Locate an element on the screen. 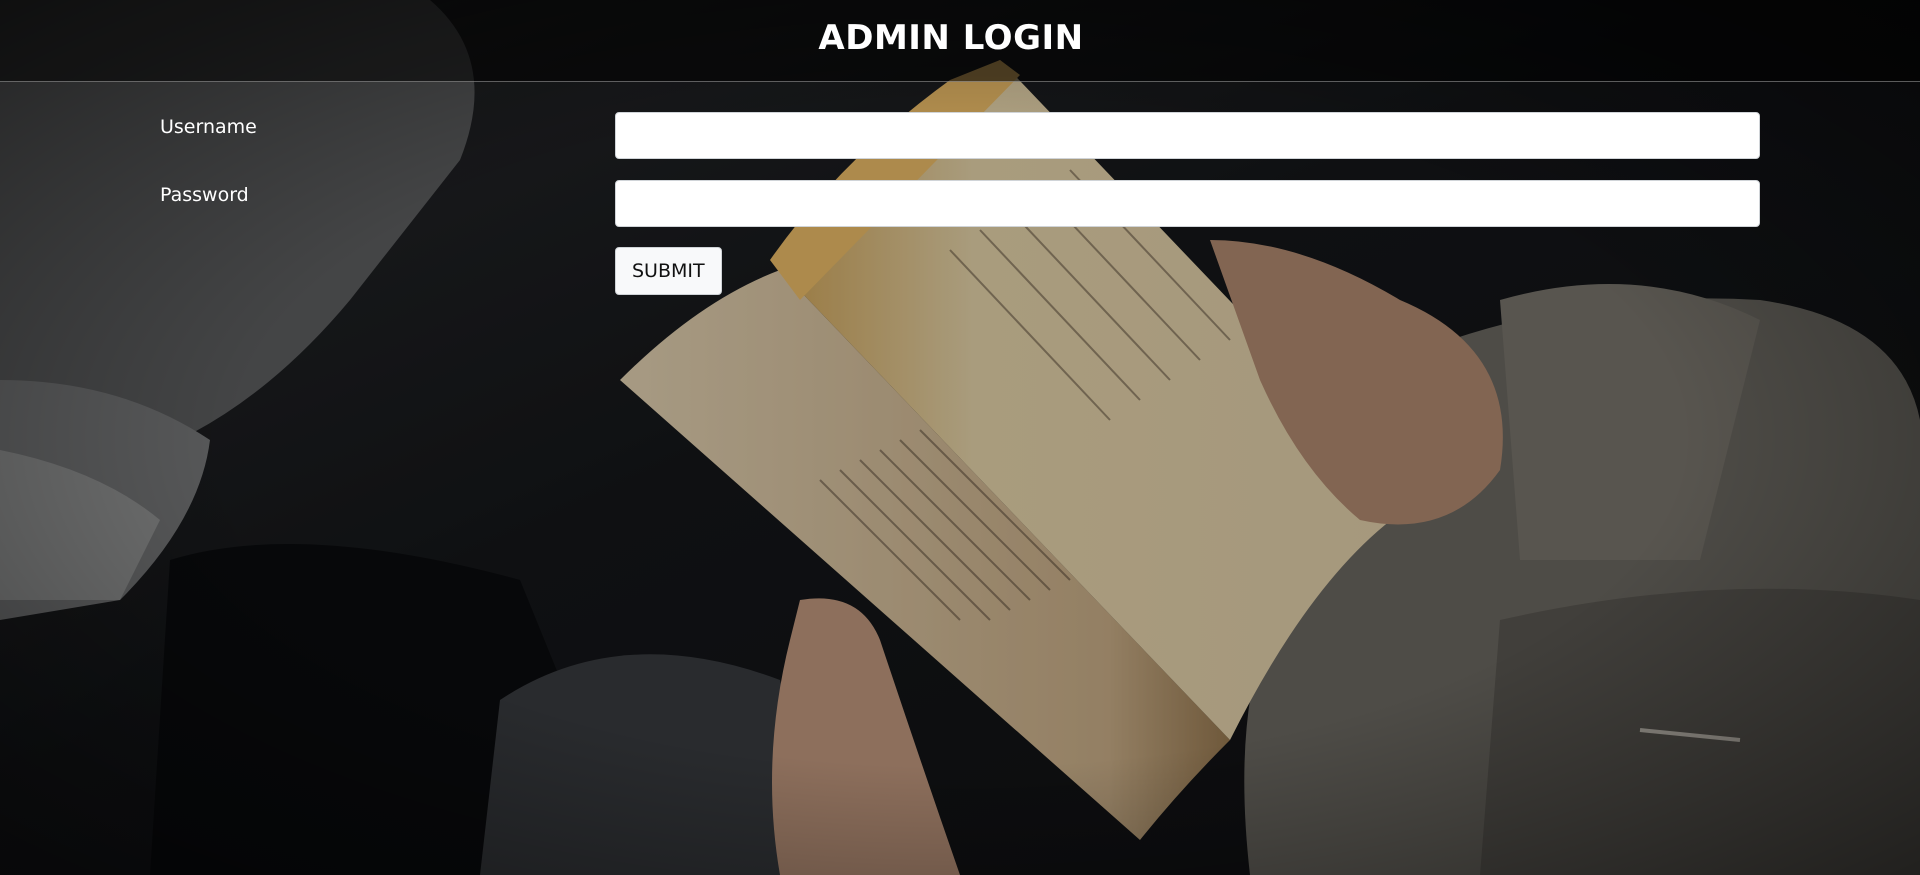  password-label: Password is located at coordinates (204, 195).